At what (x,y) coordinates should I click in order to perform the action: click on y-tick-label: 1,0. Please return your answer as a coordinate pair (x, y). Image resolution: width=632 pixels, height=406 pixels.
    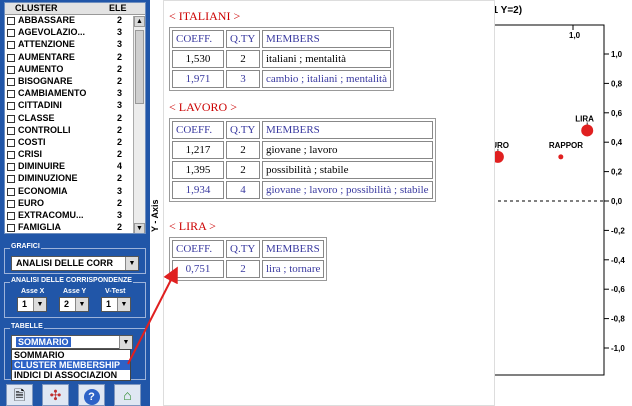
    Looking at the image, I should click on (617, 54).